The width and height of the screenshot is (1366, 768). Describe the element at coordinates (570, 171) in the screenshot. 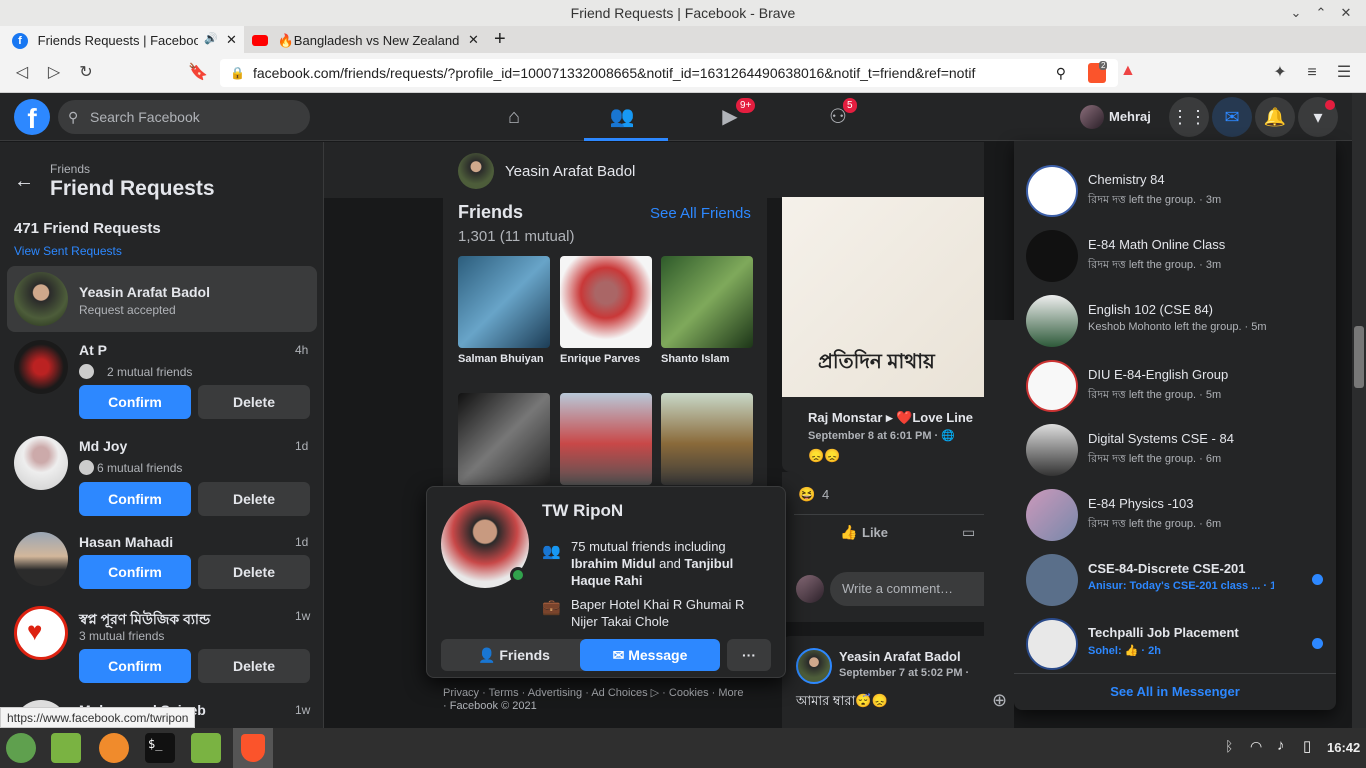

I see `profile-name: Yeasin Arafat Badol` at that location.